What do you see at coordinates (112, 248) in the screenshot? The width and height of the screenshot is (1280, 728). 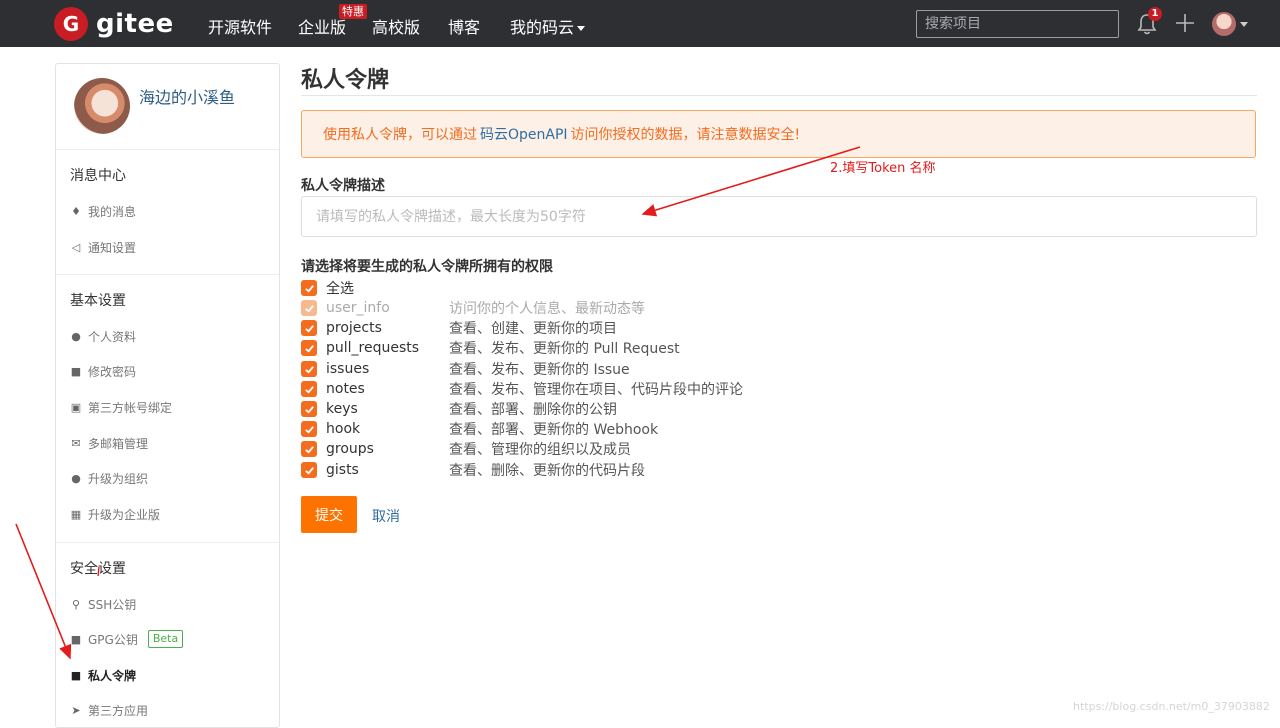 I see `sidebar-item-label: 通知设置` at bounding box center [112, 248].